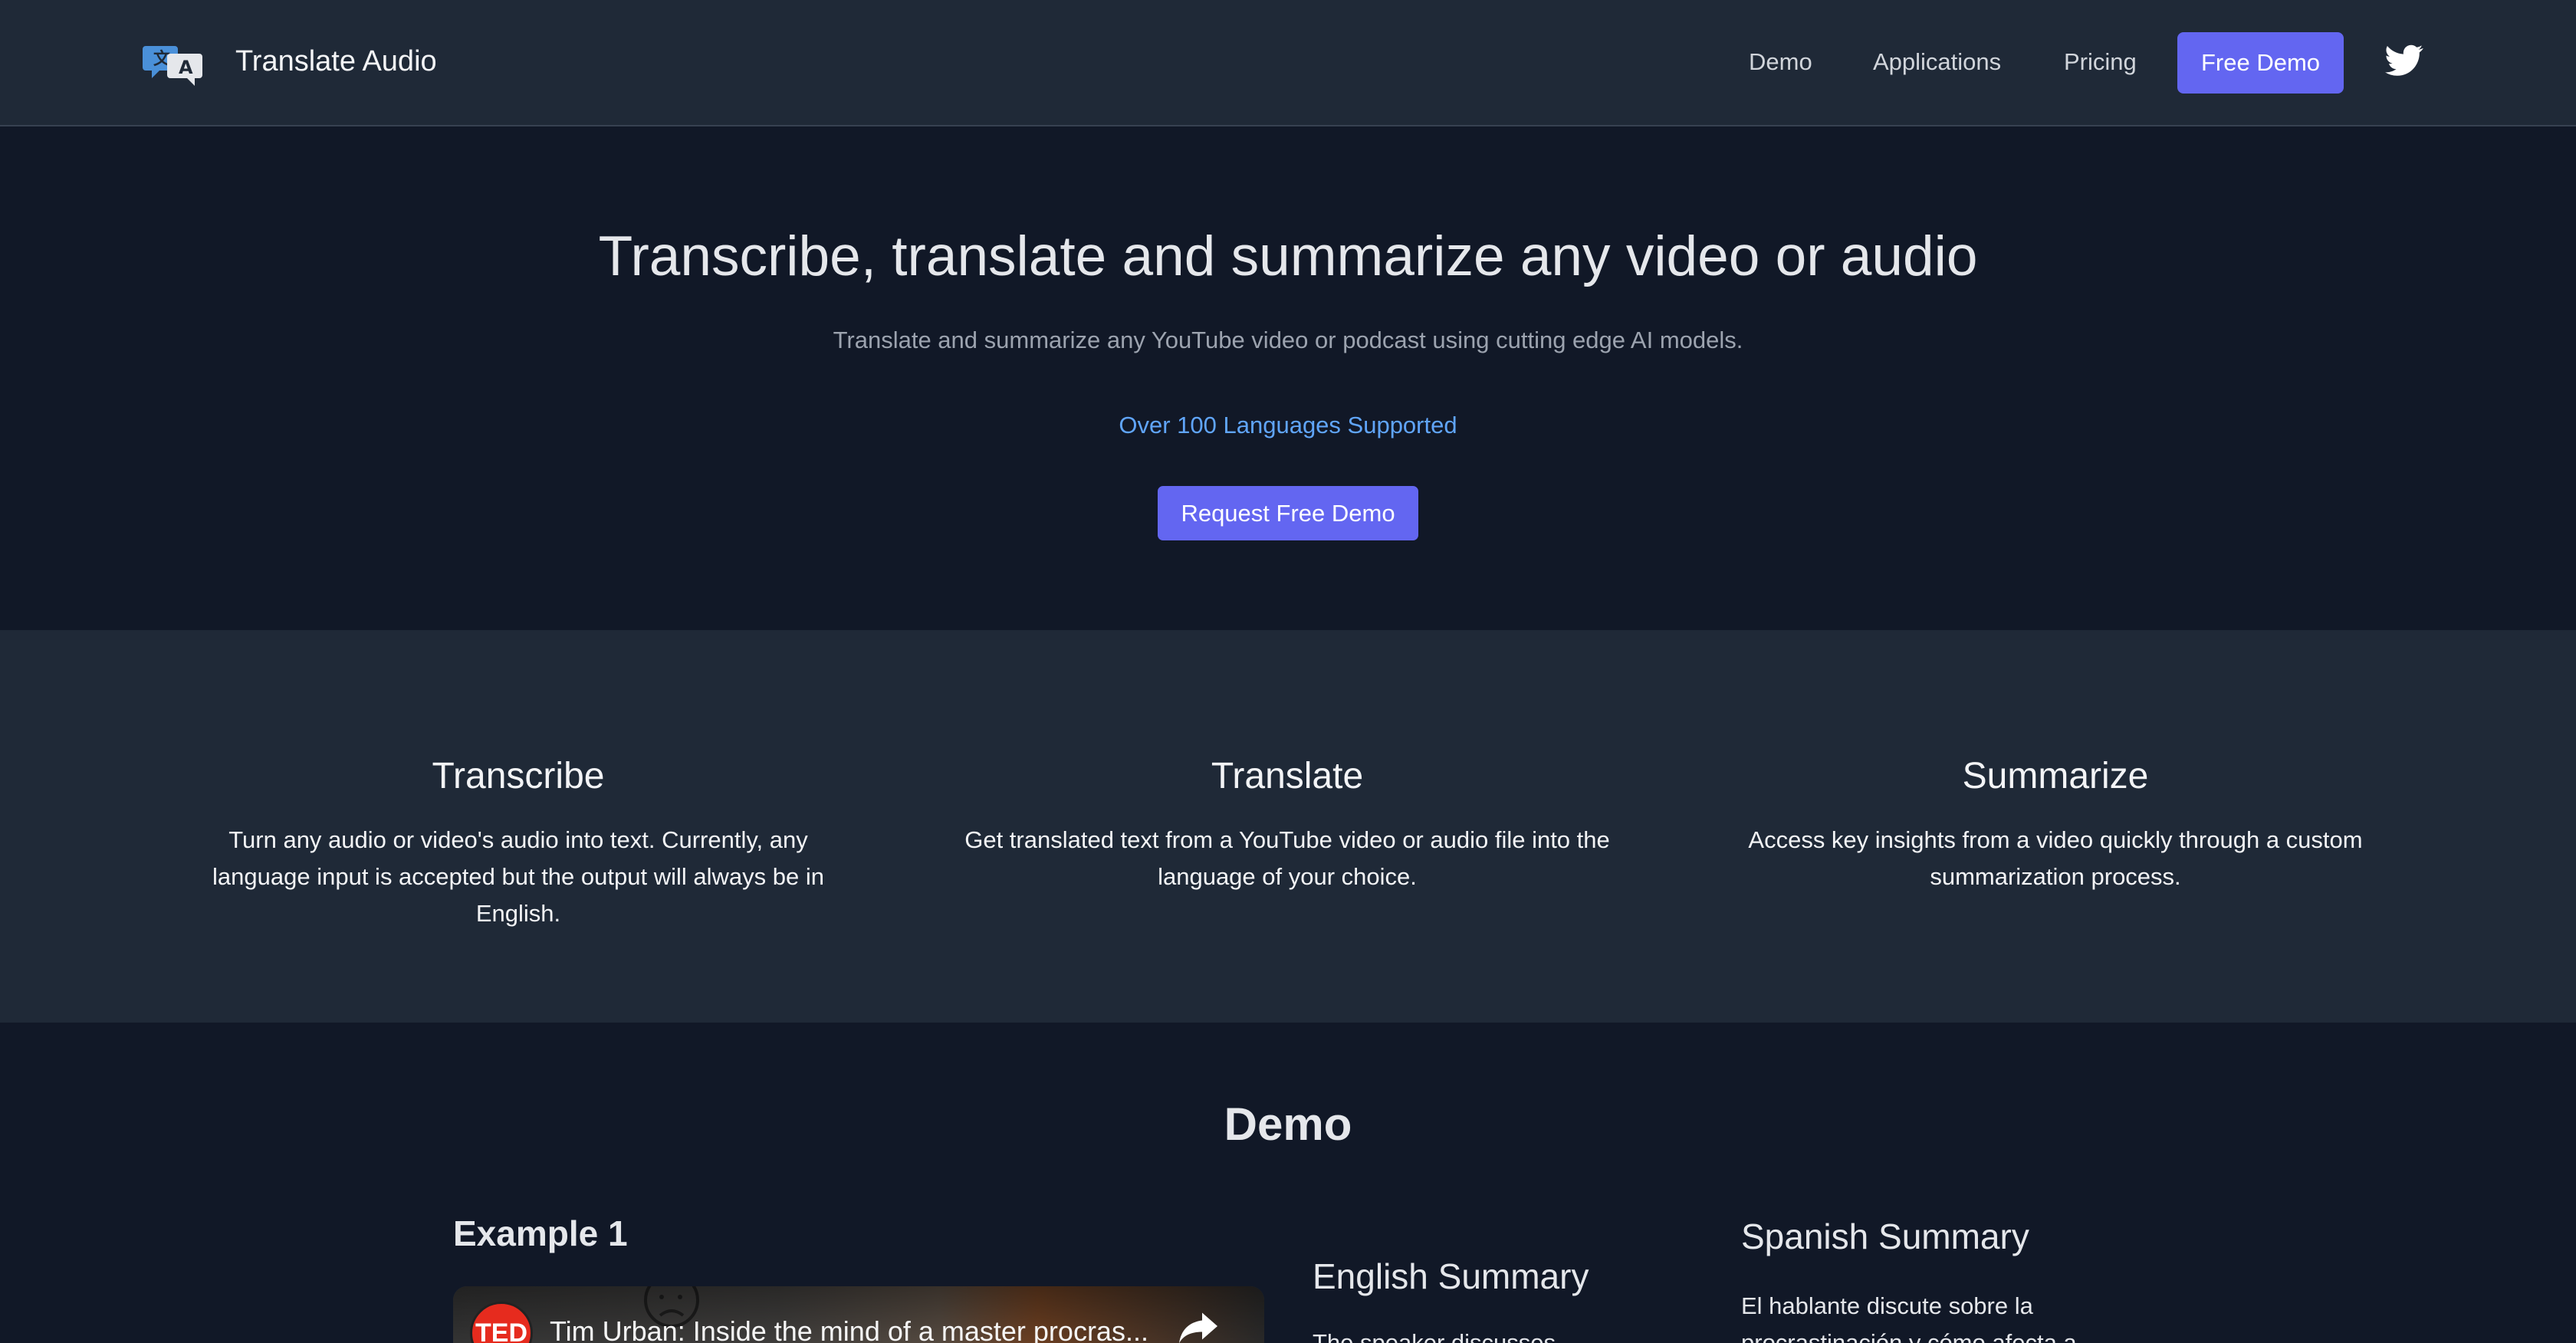 The height and width of the screenshot is (1343, 2576). What do you see at coordinates (1288, 513) in the screenshot?
I see `request-free-demo-button: Request Free Demo` at bounding box center [1288, 513].